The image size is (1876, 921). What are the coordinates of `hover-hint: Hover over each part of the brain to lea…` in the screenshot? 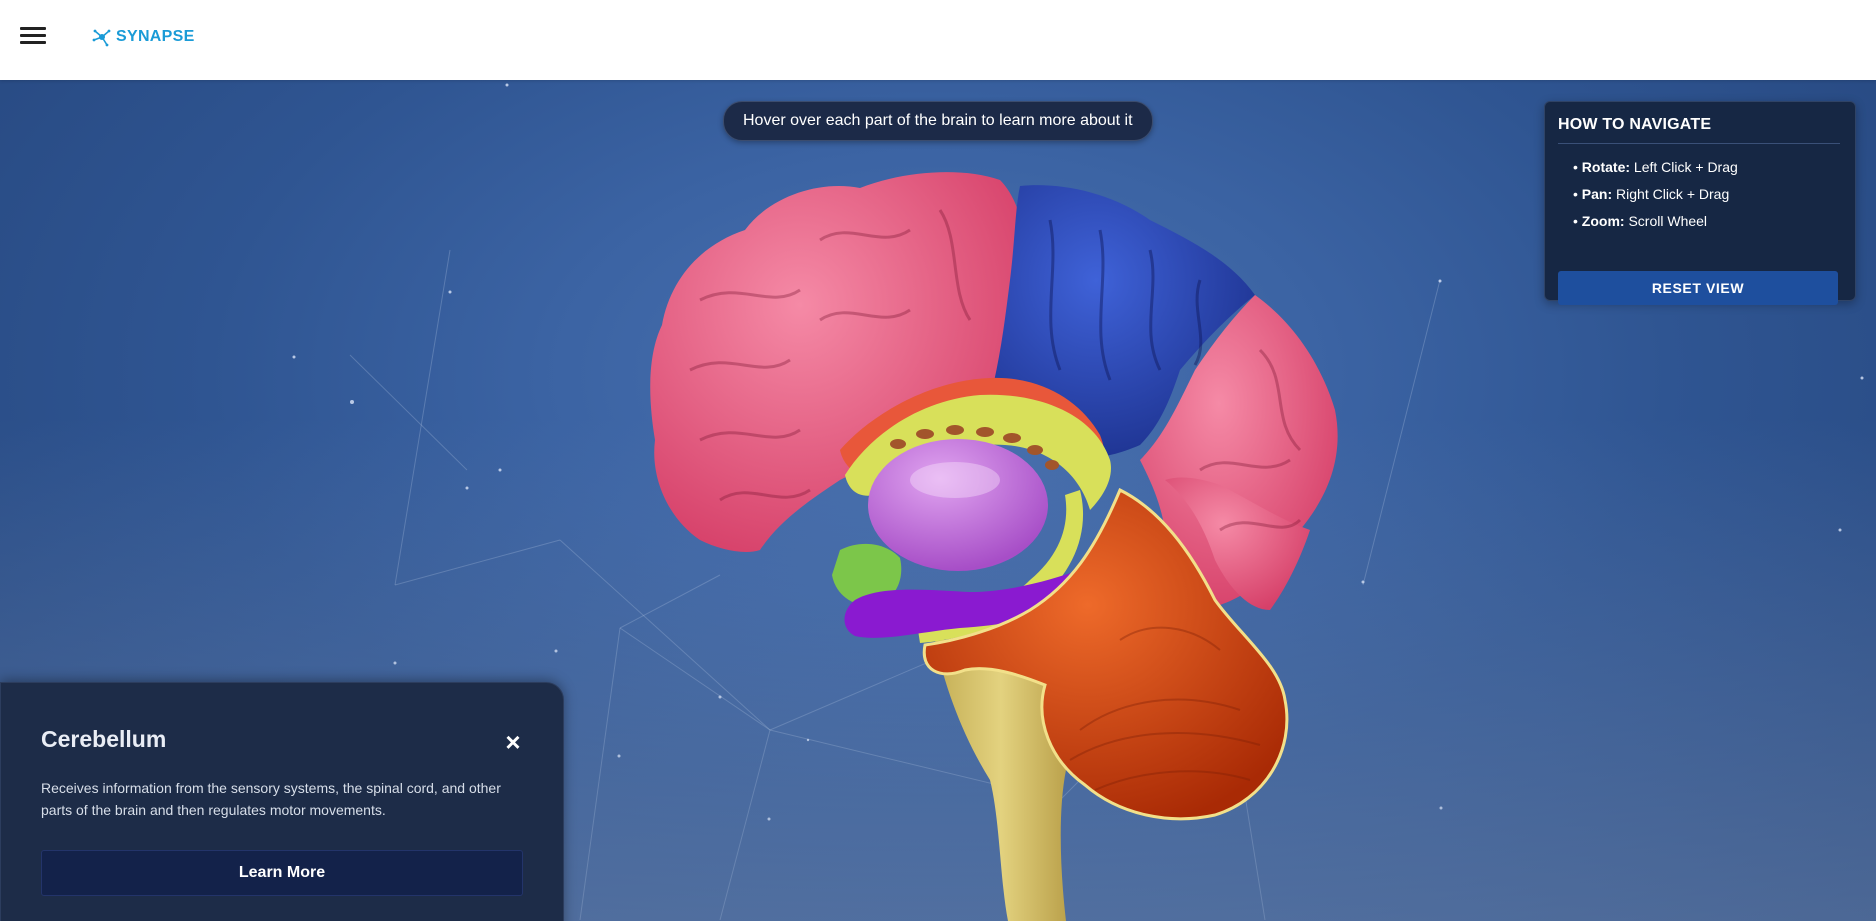 It's located at (938, 121).